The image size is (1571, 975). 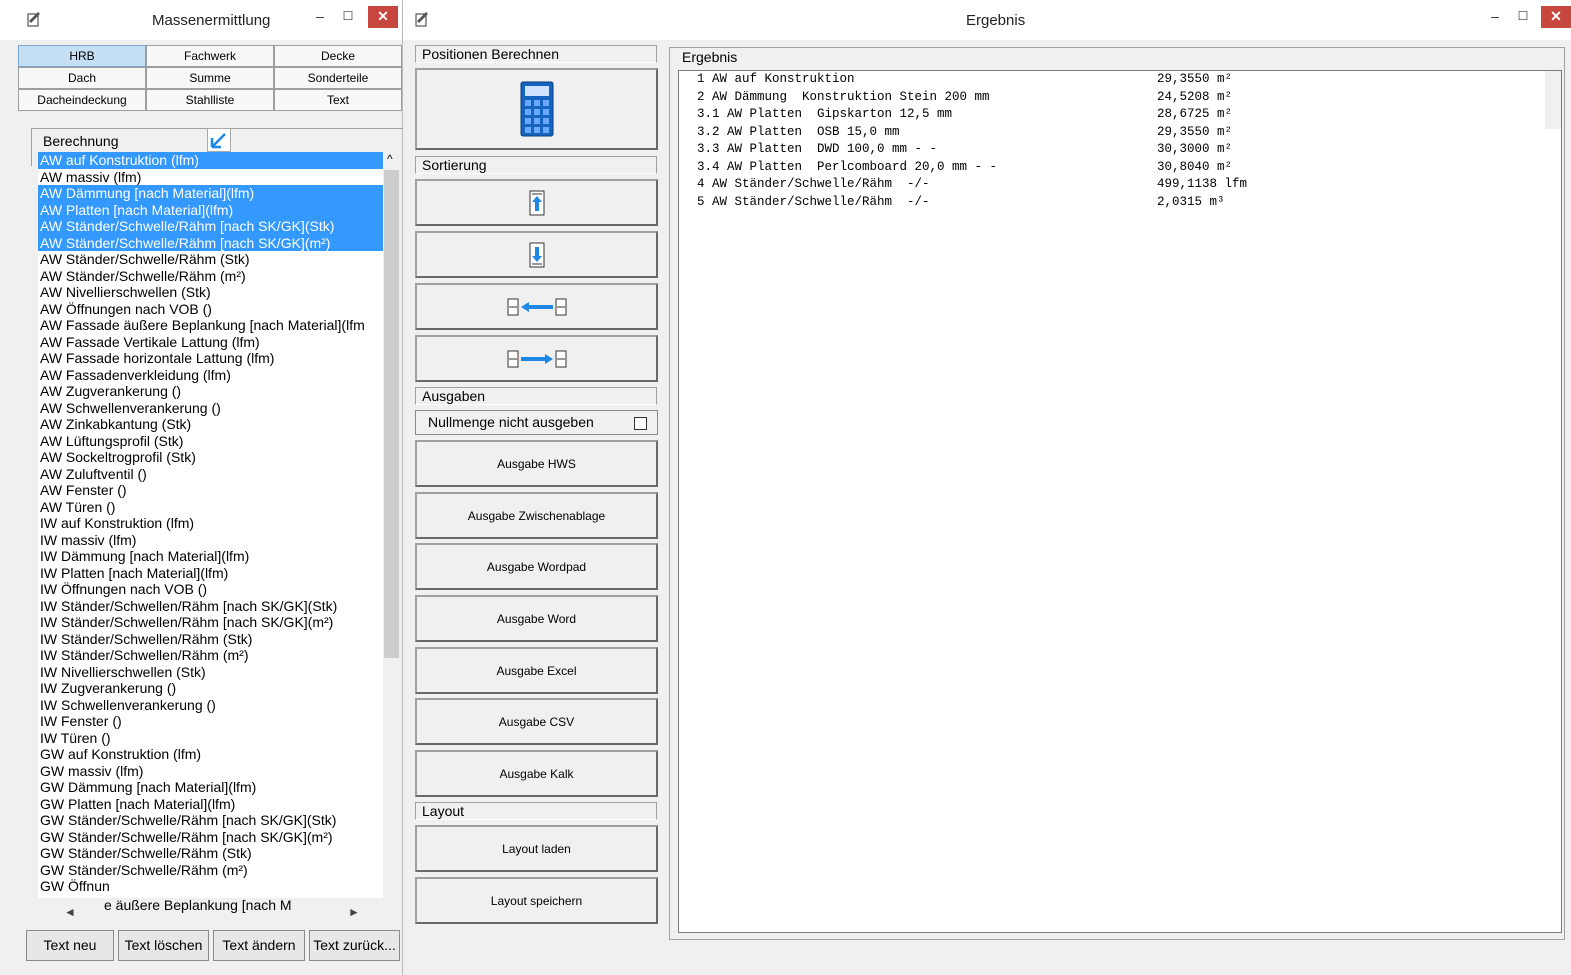 I want to click on horizontal-scrollbar: ◄ e äußere Beplankung [nach M ►, so click(x=210, y=912).